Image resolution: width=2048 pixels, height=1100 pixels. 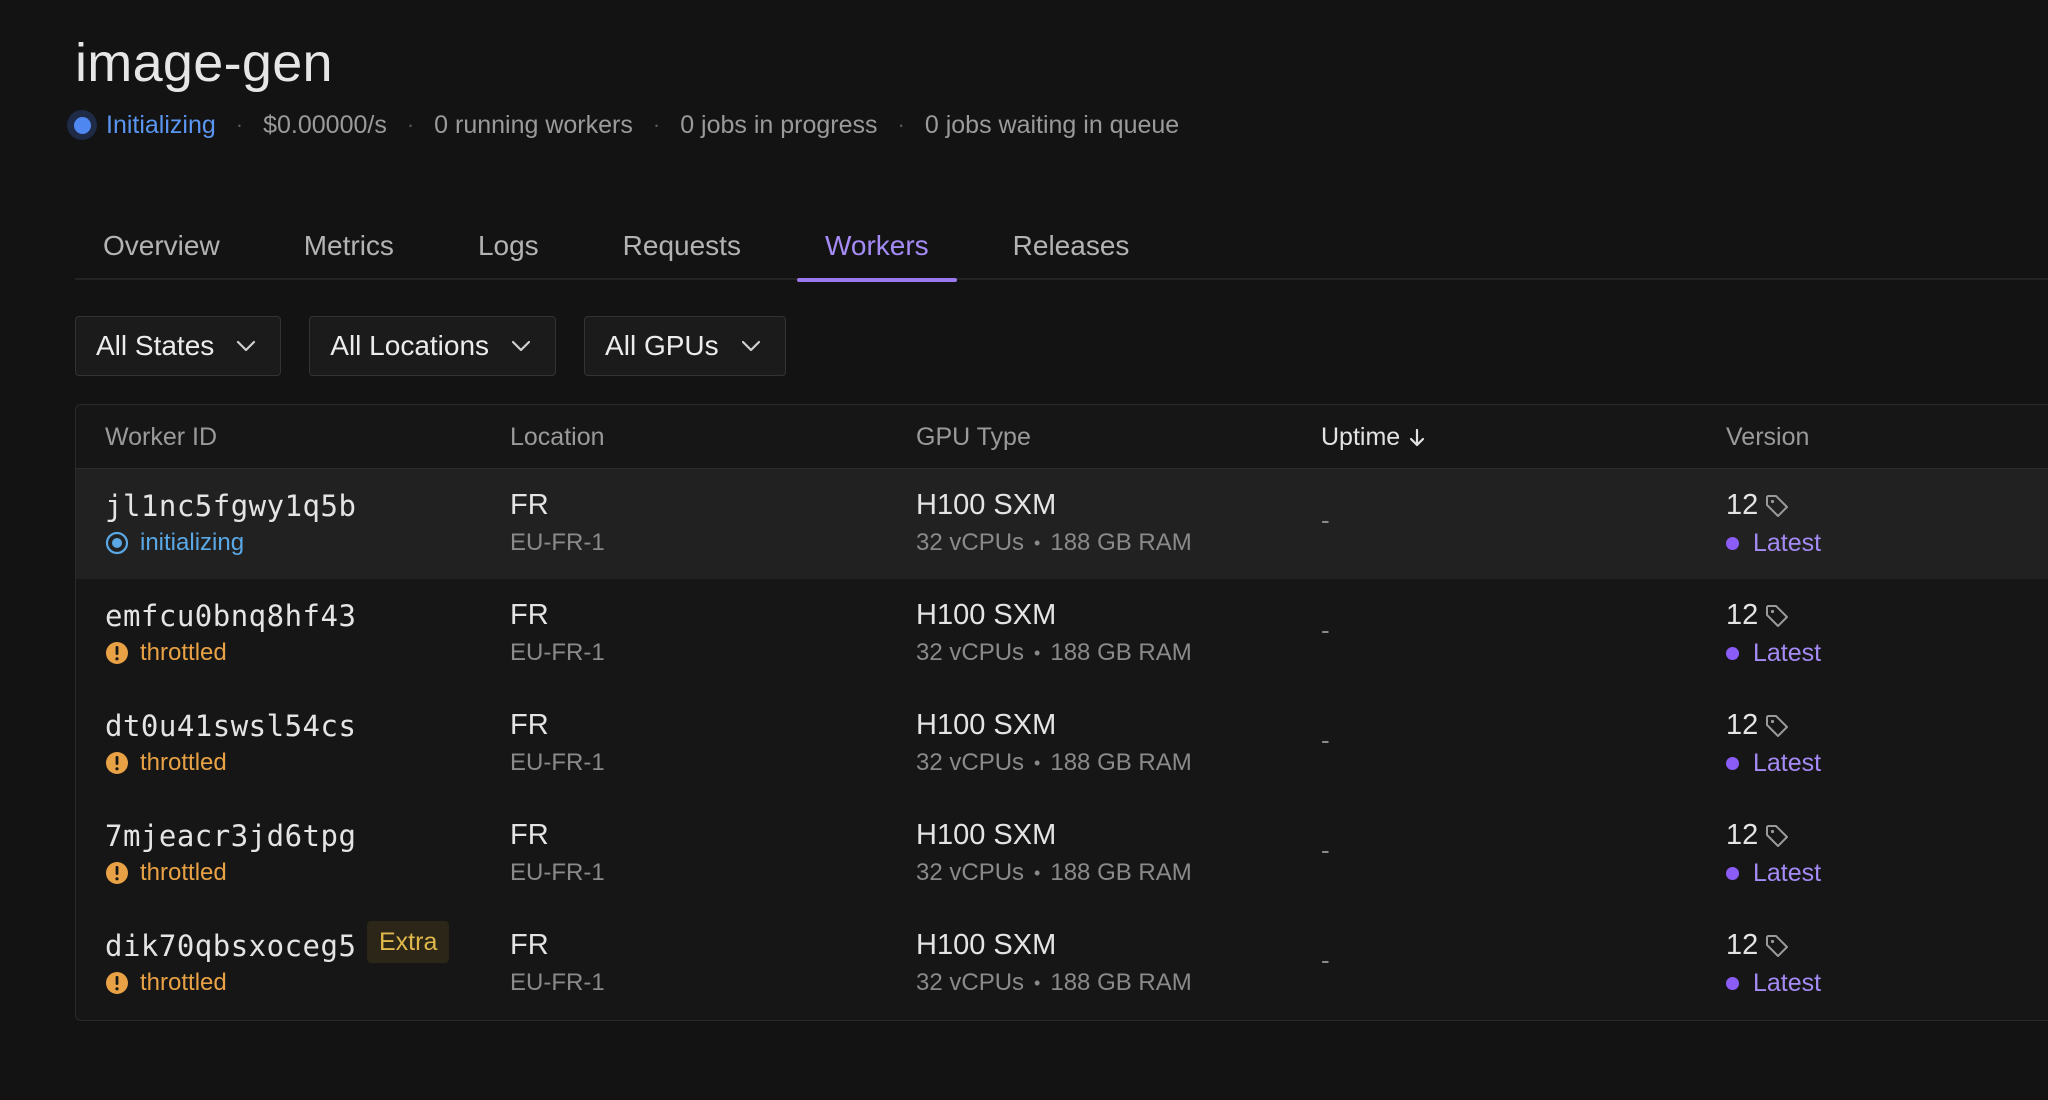 I want to click on arrow-down-icon, so click(x=1417, y=437).